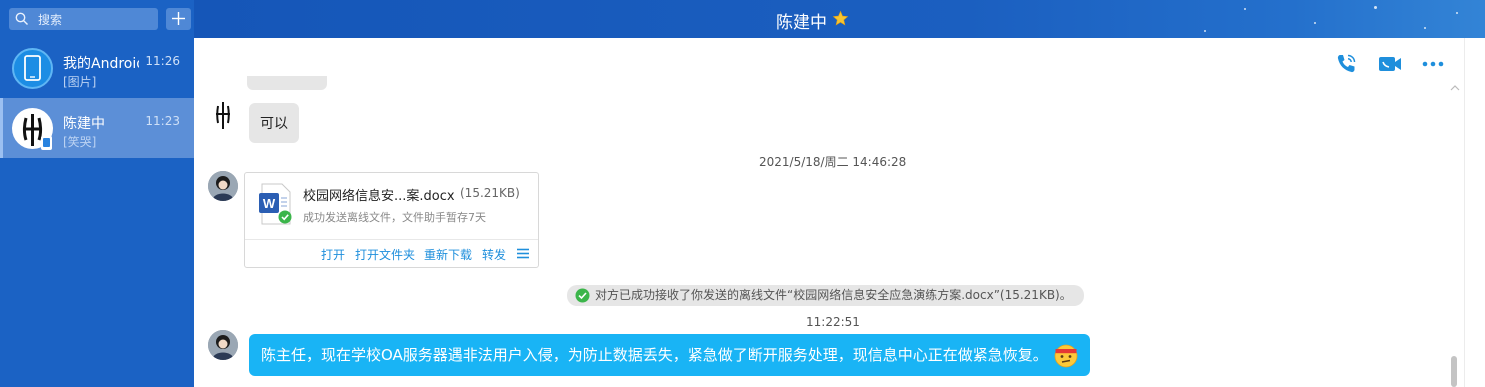  What do you see at coordinates (490, 193) in the screenshot?
I see `file-size: (15.21KB)` at bounding box center [490, 193].